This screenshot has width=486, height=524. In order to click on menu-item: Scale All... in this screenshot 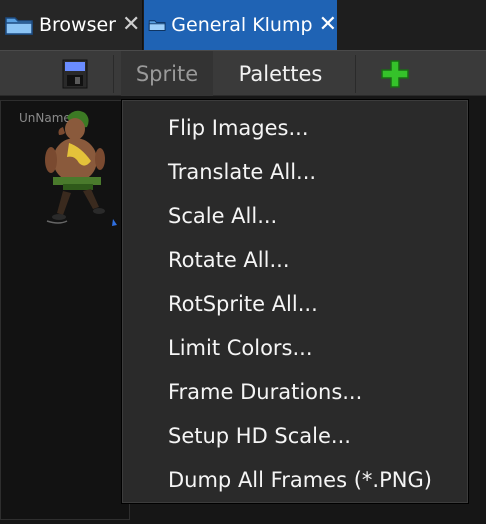, I will do `click(295, 216)`.